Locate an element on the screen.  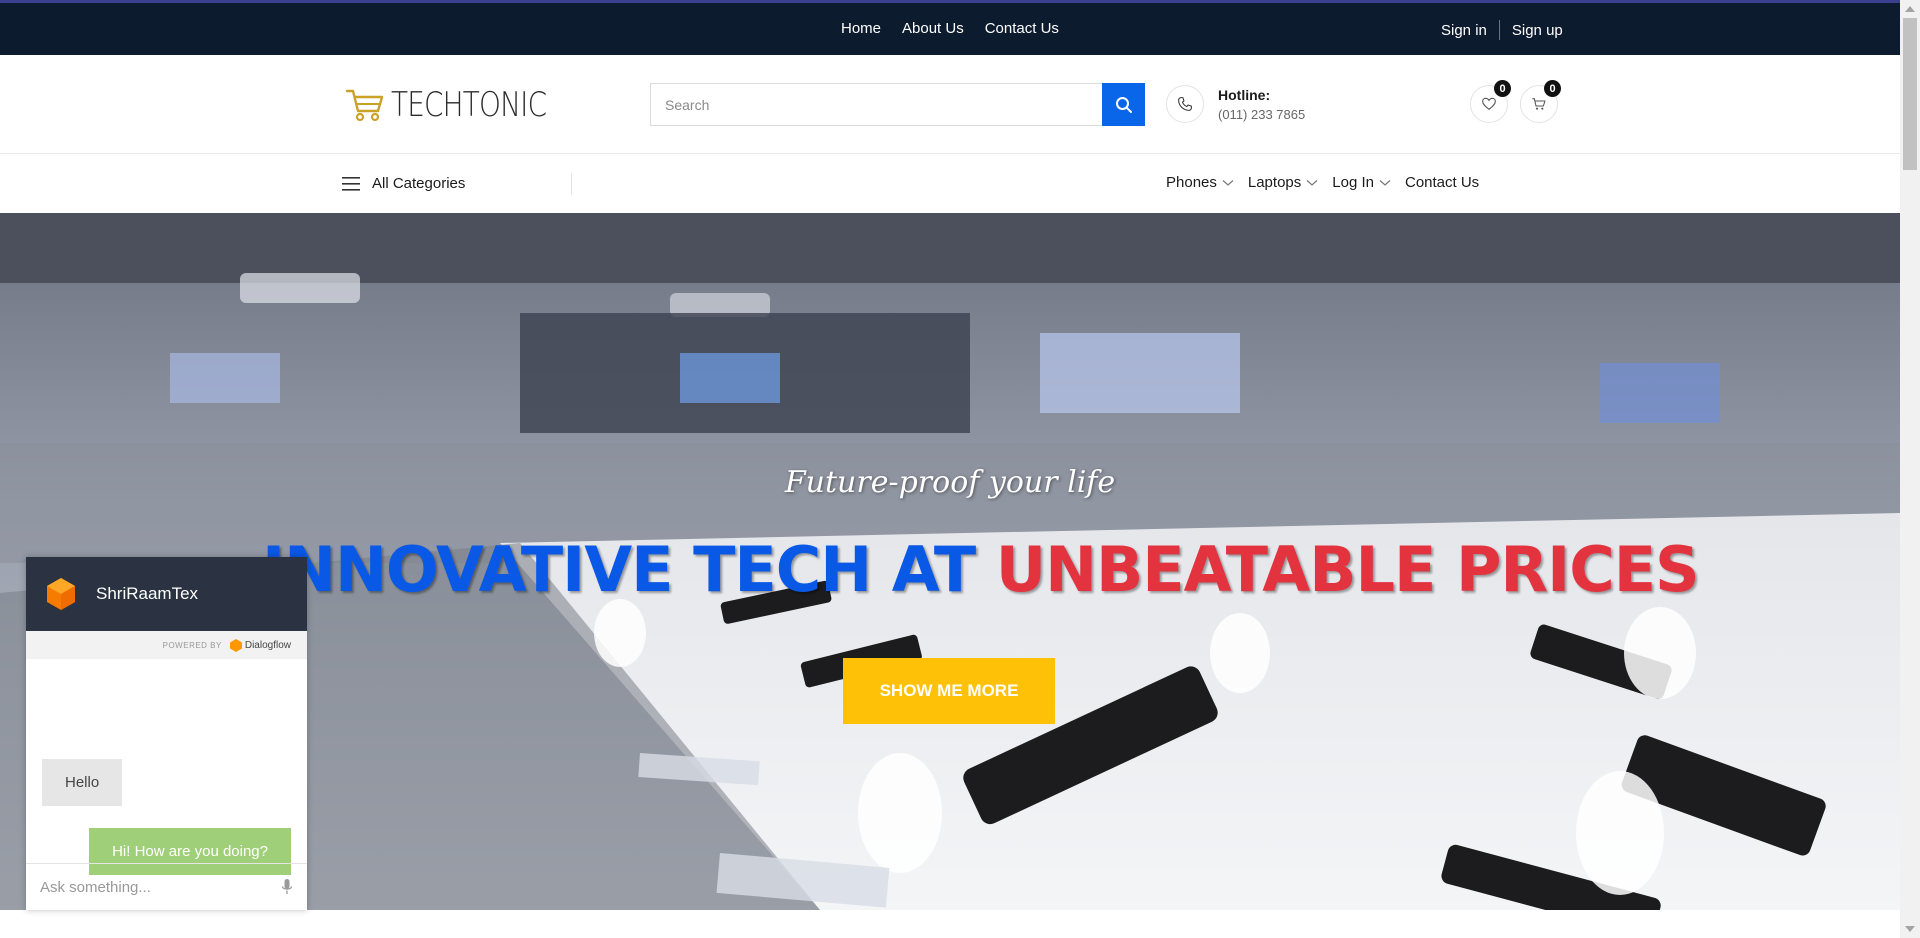
menu-item-contact-us: Contact Us is located at coordinates (1442, 182).